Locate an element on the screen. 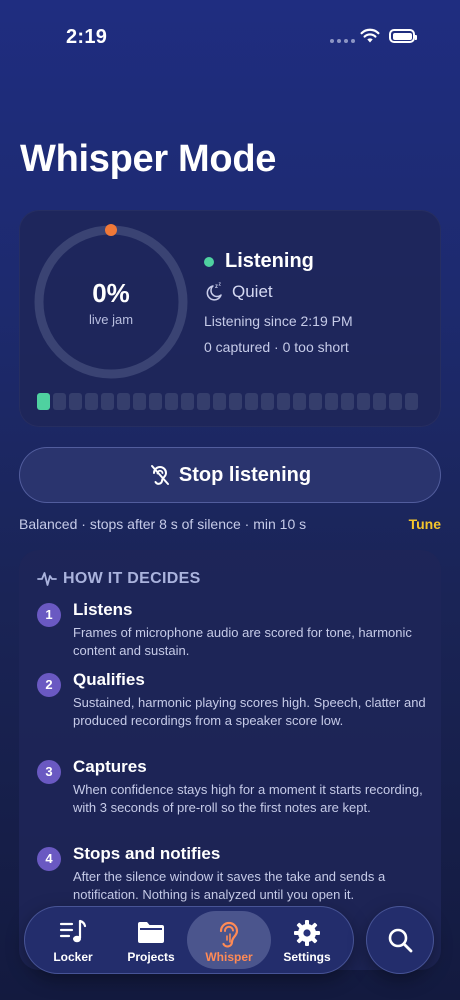 The image size is (460, 1000). music-list-icon is located at coordinates (73, 931).